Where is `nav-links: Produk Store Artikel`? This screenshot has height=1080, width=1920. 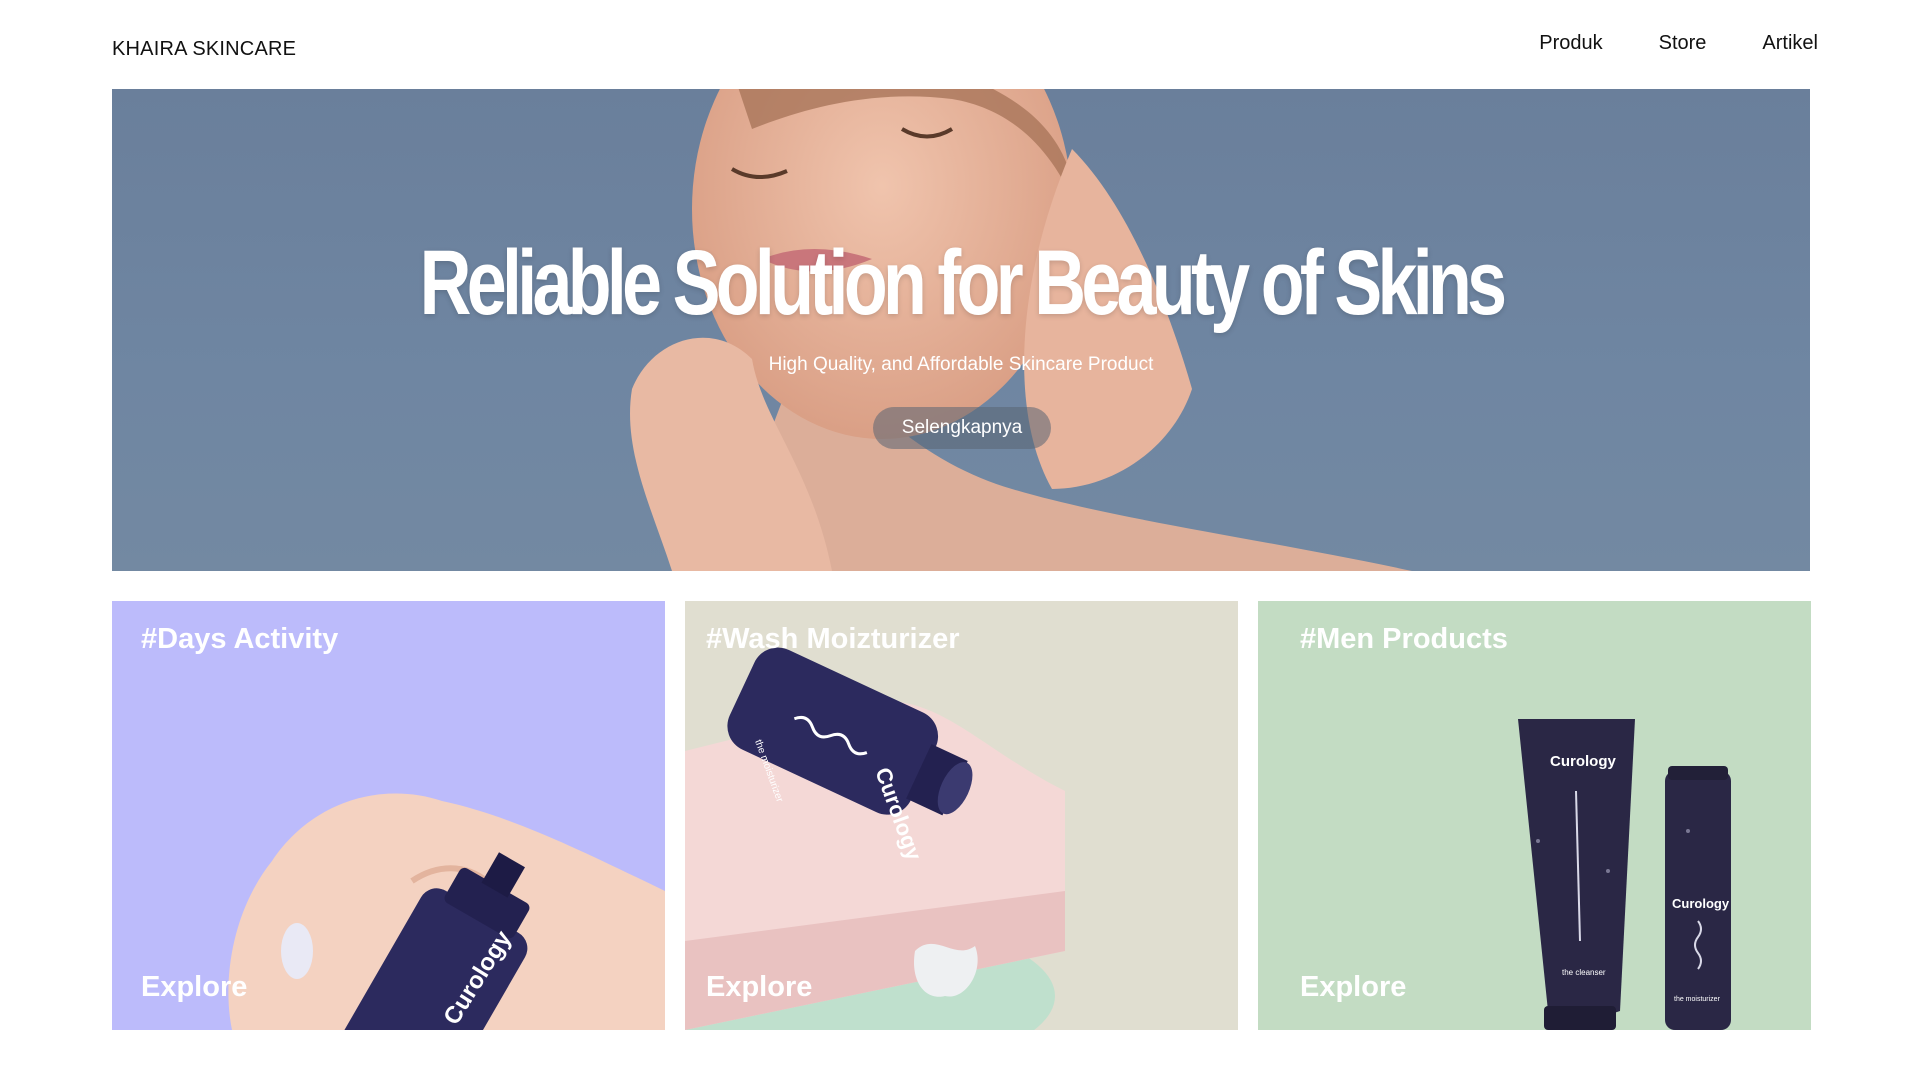
nav-links: Produk Store Artikel is located at coordinates (1678, 43).